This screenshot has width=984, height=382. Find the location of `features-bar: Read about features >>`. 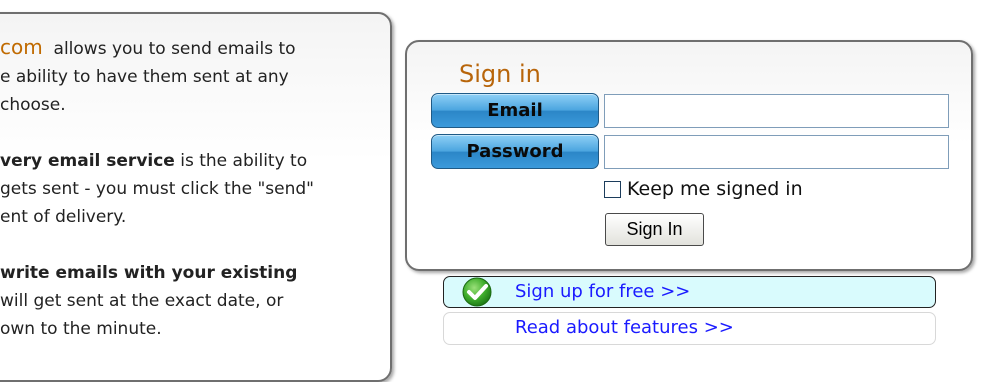

features-bar: Read about features >> is located at coordinates (689, 328).